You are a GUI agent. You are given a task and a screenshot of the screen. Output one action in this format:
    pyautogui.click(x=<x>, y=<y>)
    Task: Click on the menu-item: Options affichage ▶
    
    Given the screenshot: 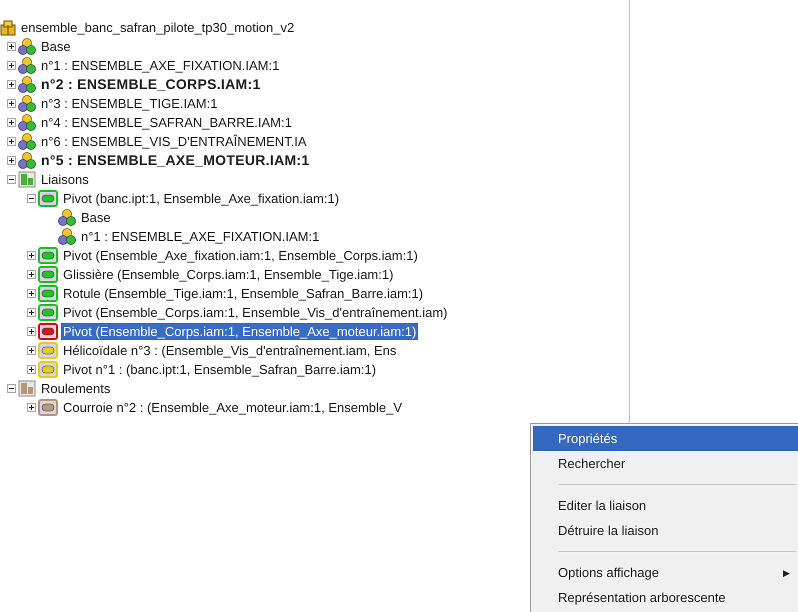 What is the action you would take?
    pyautogui.click(x=665, y=572)
    